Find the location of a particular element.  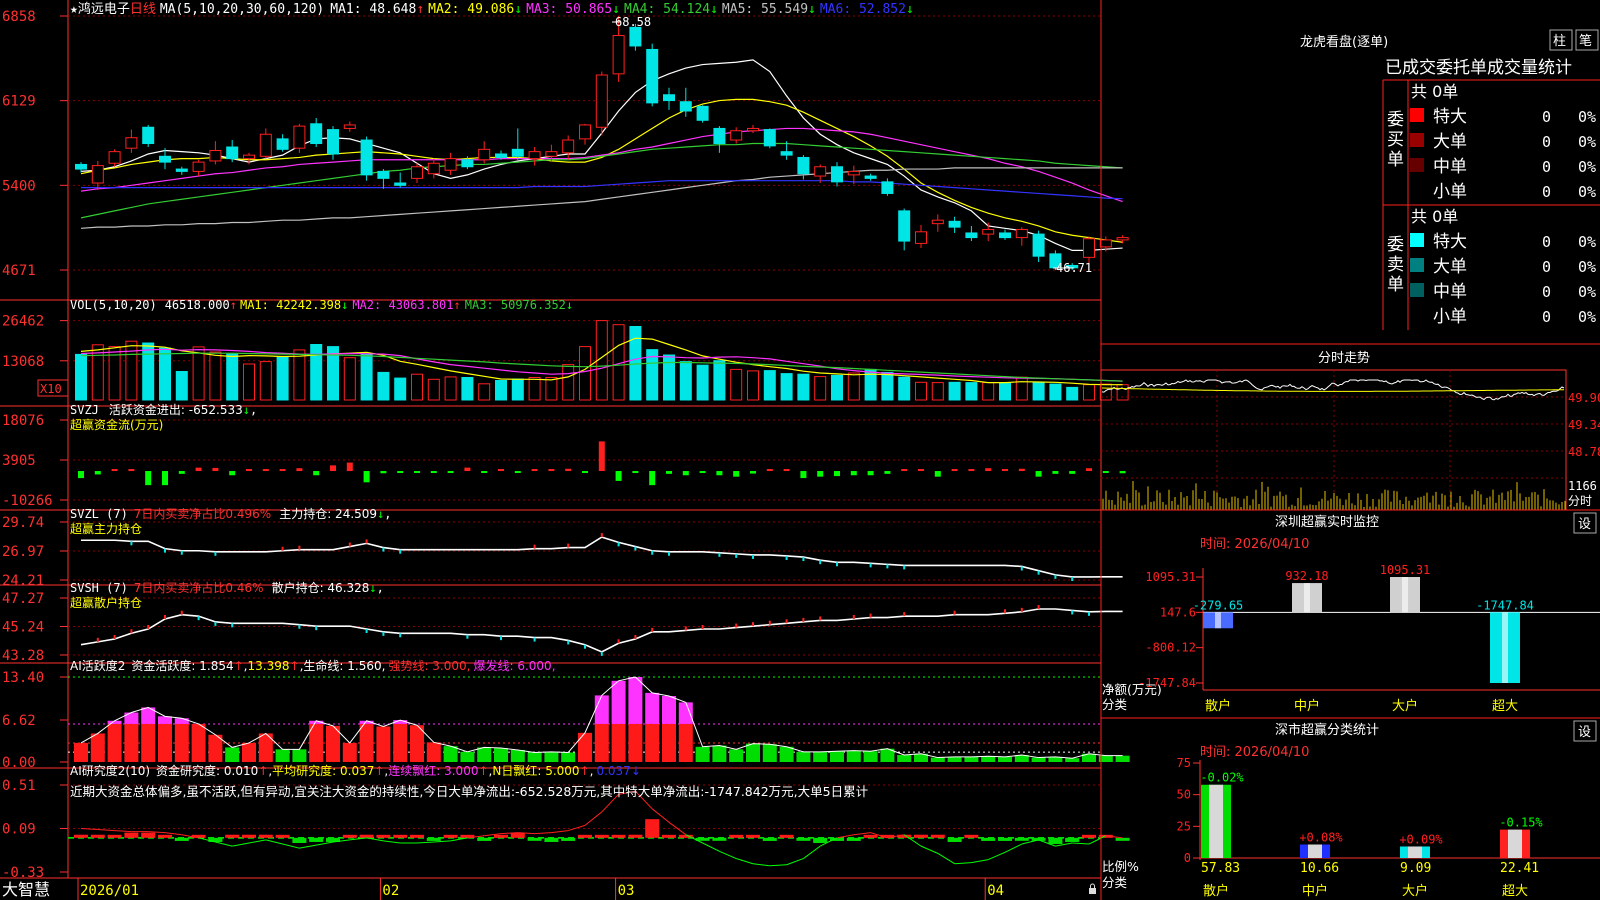

sell-side-char: 委 is located at coordinates (1395, 245).